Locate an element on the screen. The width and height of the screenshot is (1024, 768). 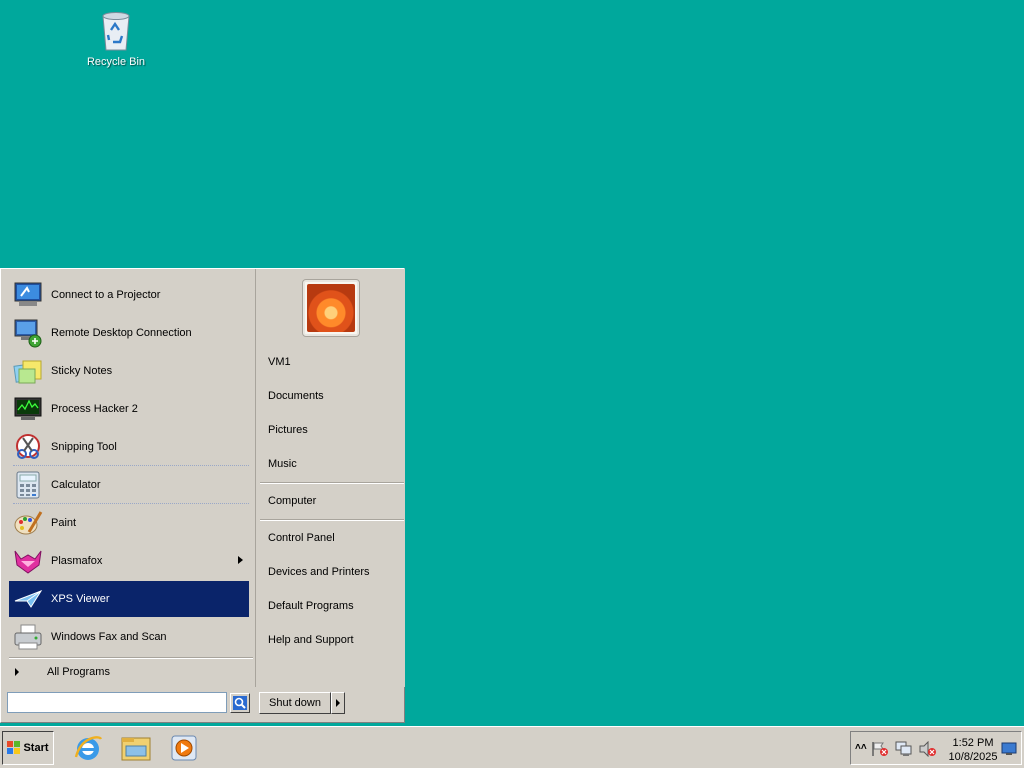
snipping-tool-icon is located at coordinates (28, 447).